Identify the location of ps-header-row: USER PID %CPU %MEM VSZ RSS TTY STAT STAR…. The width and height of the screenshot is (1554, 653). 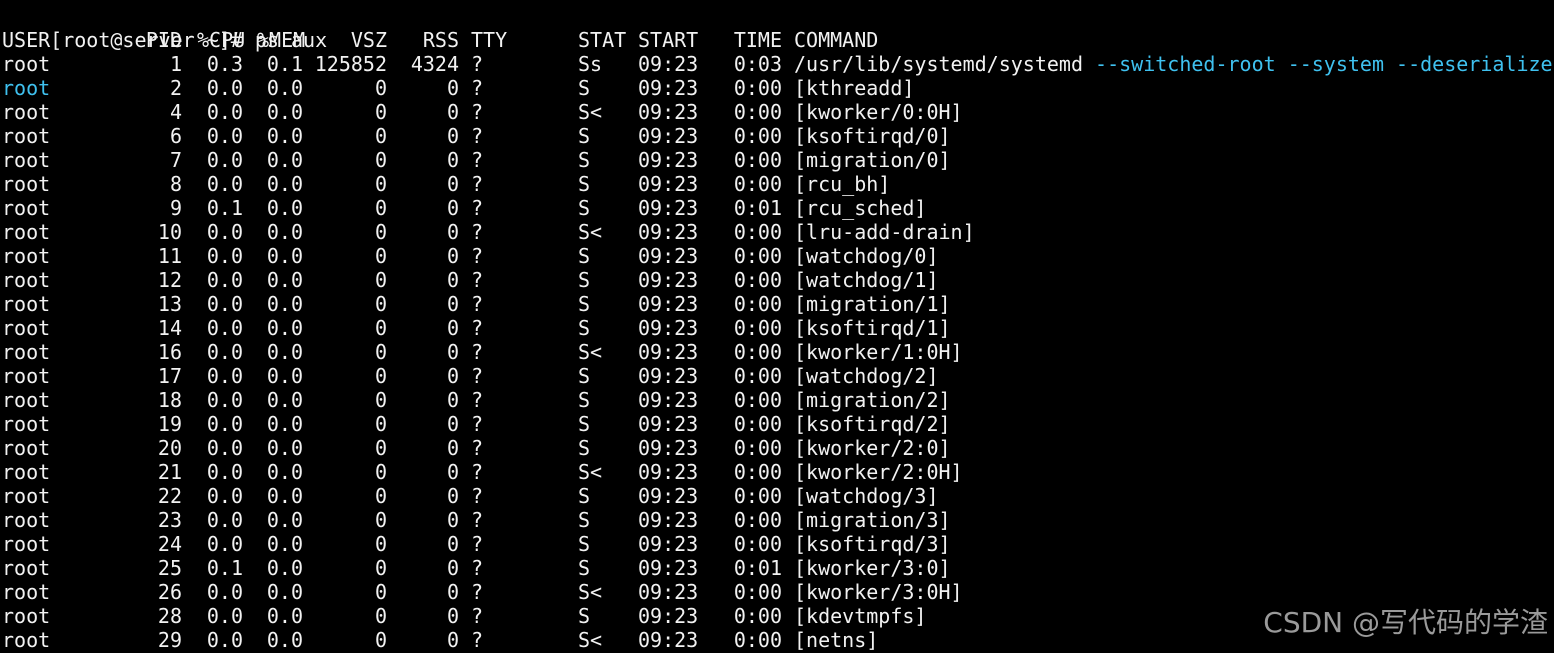
(440, 40).